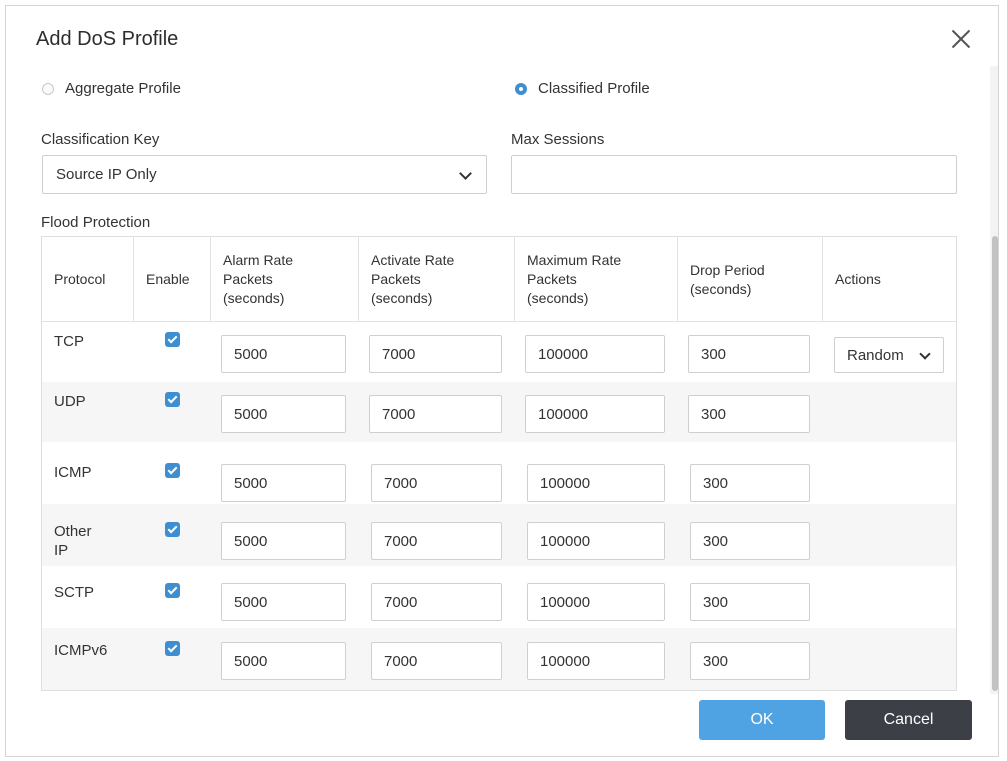  I want to click on dialog-title: Add DoS Profile, so click(107, 39).